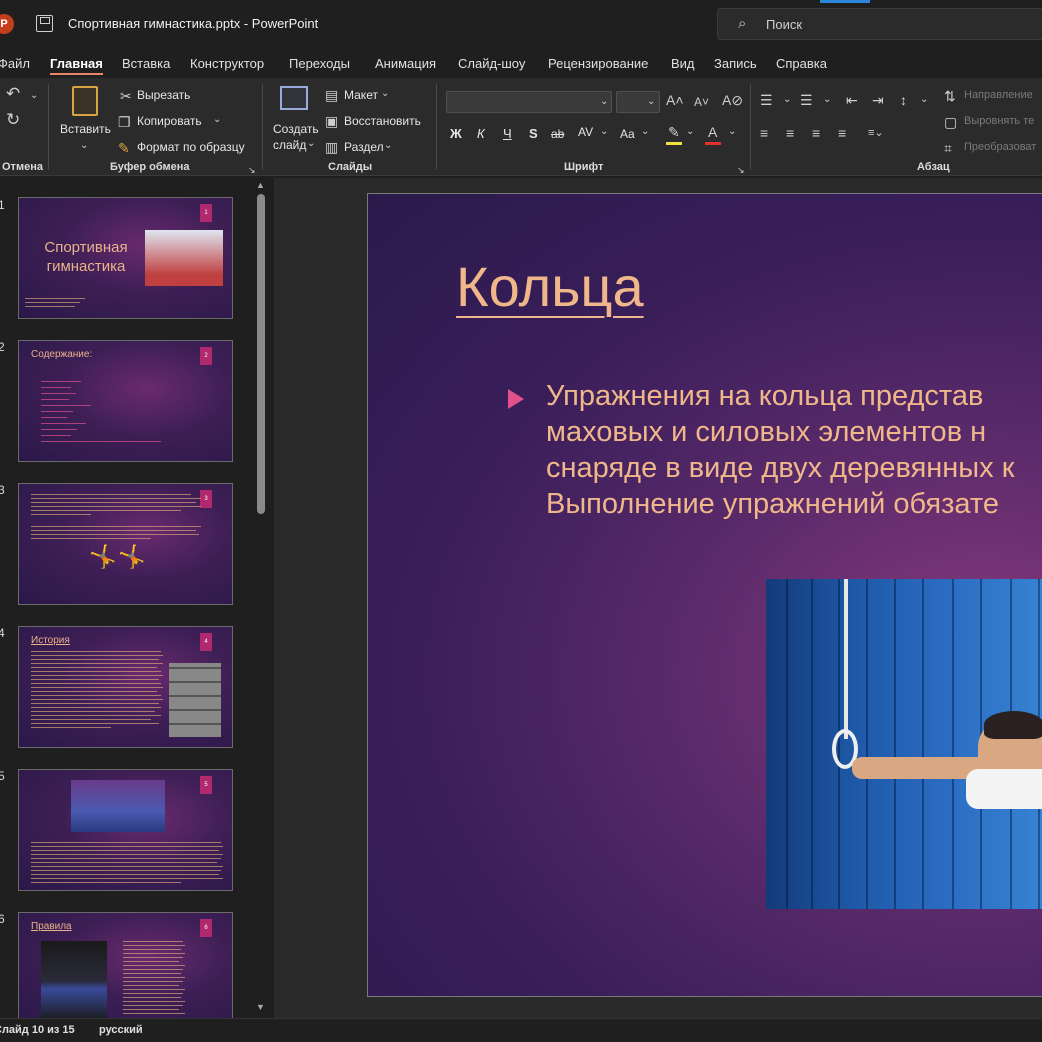 This screenshot has height=1042, width=1042. Describe the element at coordinates (604, 102) in the screenshot. I see `font-family-dropdown-icon: ⌄` at that location.